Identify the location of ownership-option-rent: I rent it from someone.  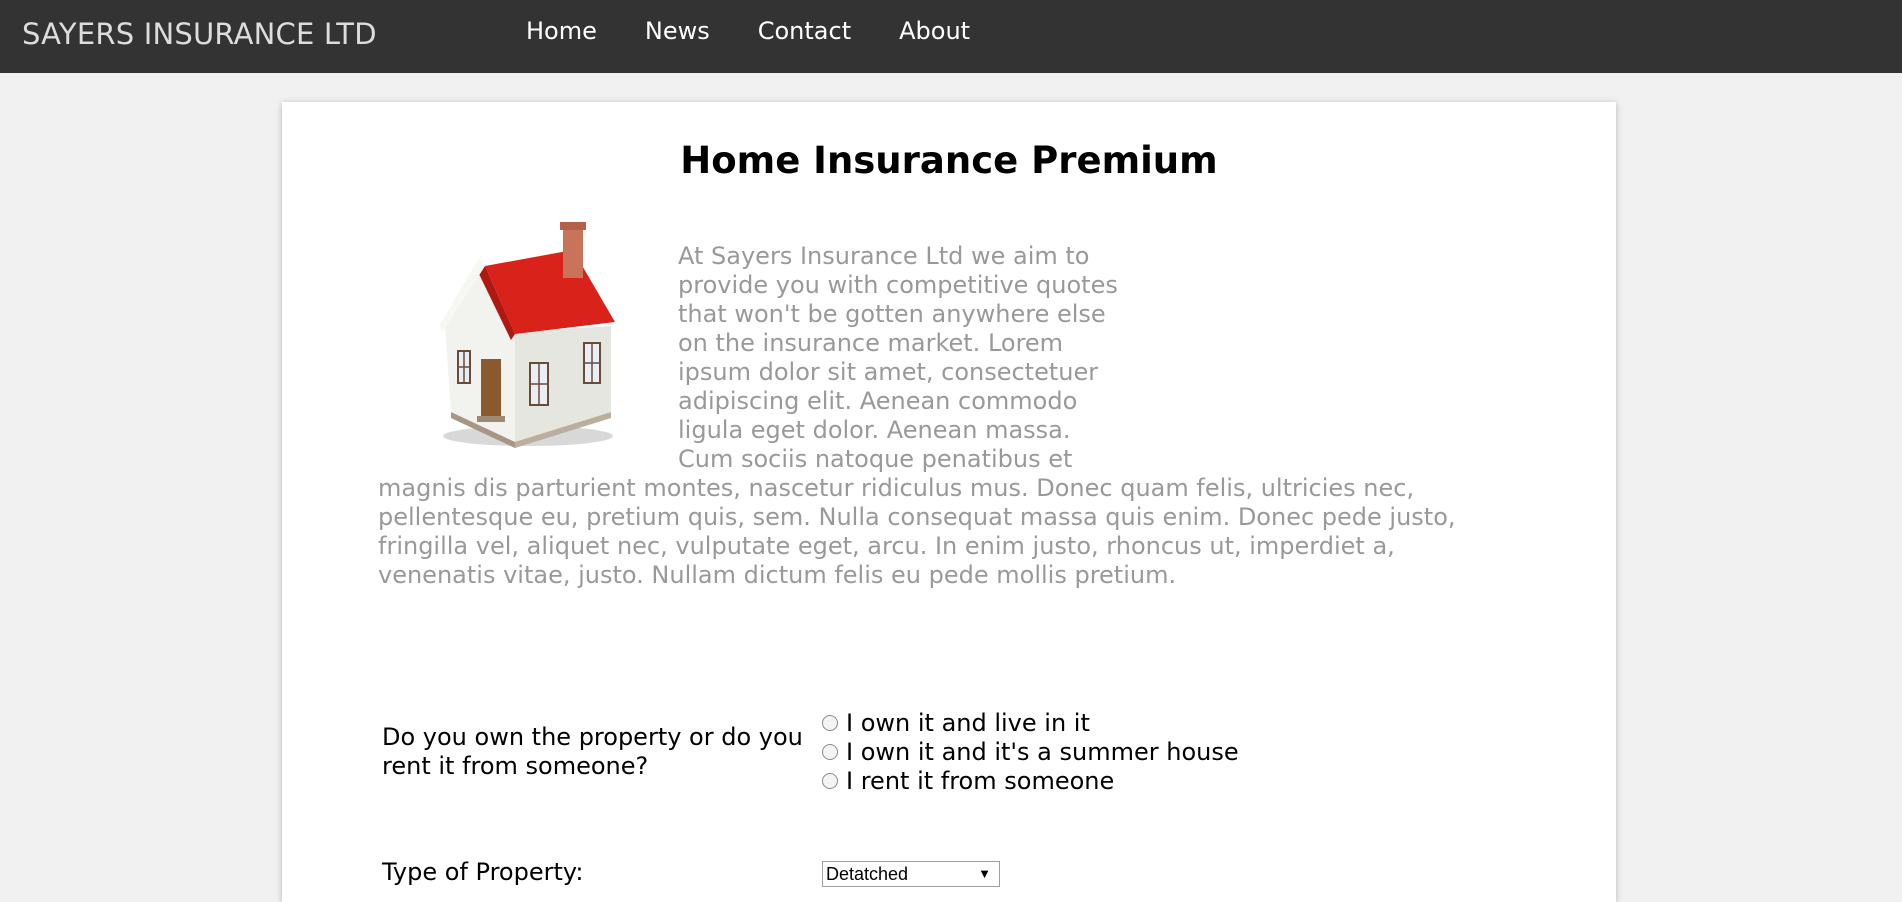
(1030, 781).